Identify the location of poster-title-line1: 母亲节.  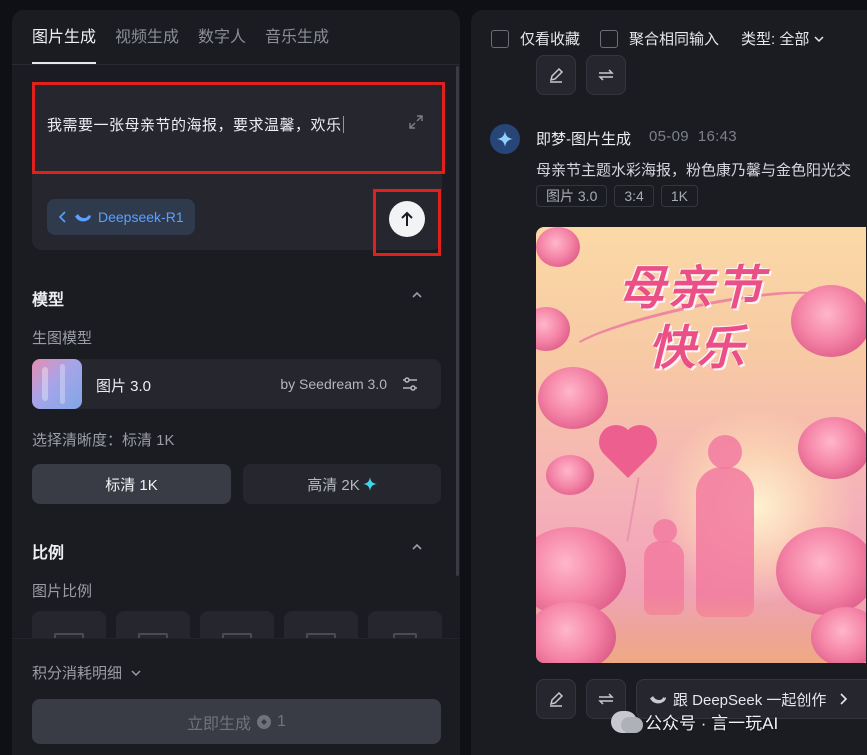
(691, 288).